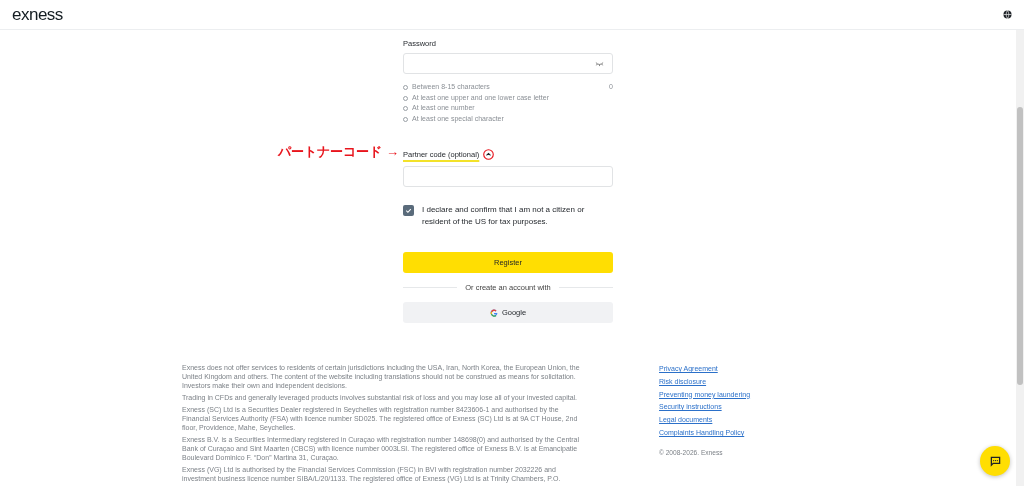 The image size is (1024, 486). Describe the element at coordinates (599, 63) in the screenshot. I see `eye-icon` at that location.